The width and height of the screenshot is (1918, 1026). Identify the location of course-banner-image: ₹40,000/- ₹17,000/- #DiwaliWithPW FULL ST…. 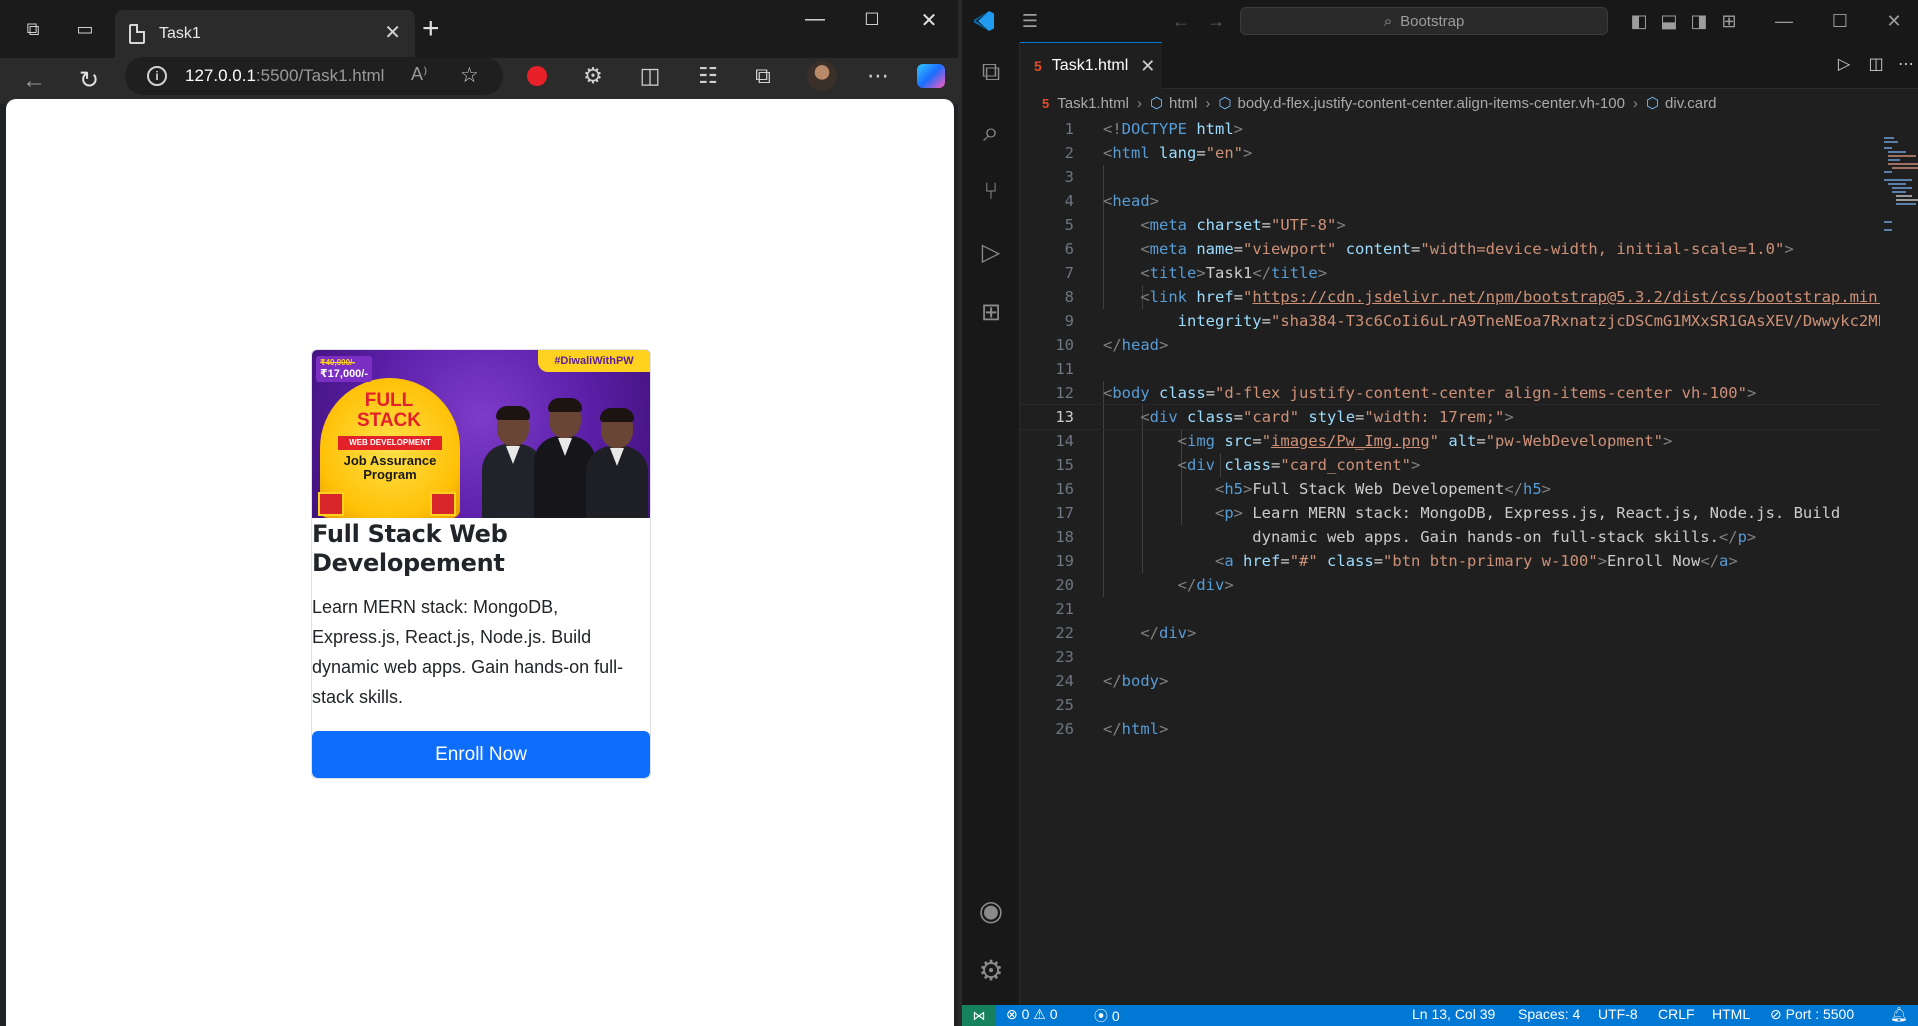
(481, 434).